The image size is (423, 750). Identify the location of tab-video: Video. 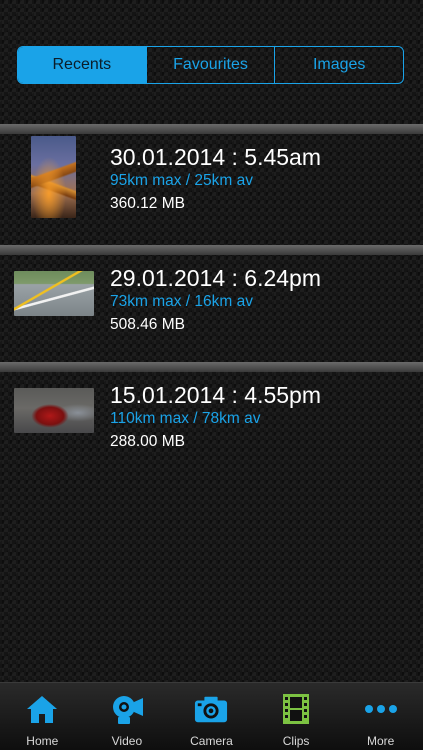
(127, 716).